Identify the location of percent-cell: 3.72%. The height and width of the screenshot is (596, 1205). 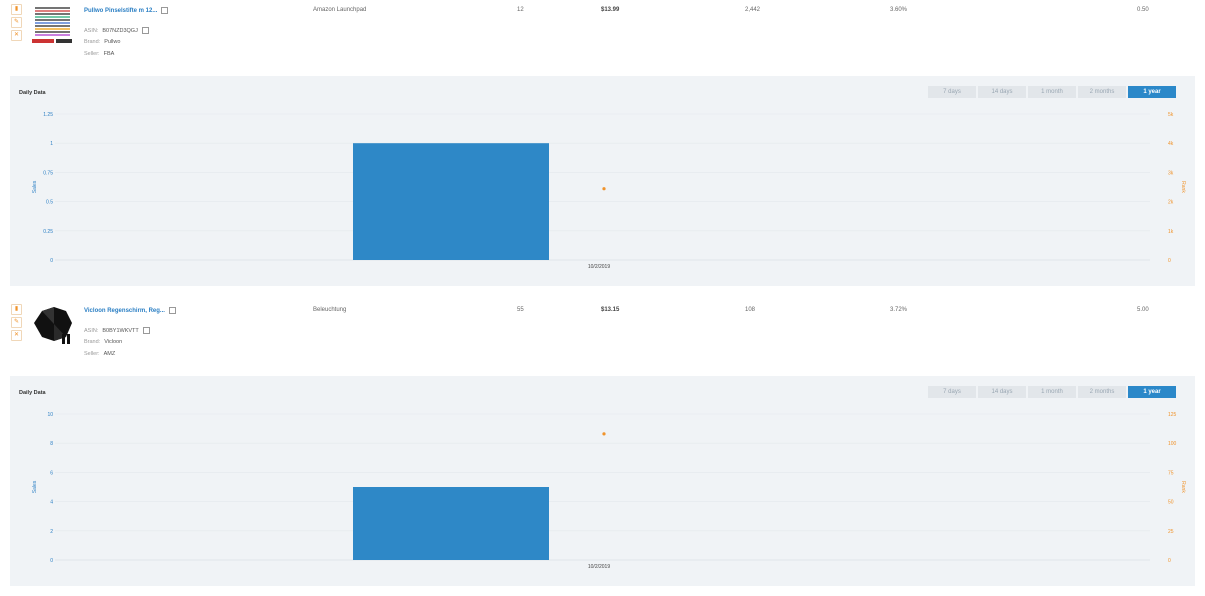
(899, 310).